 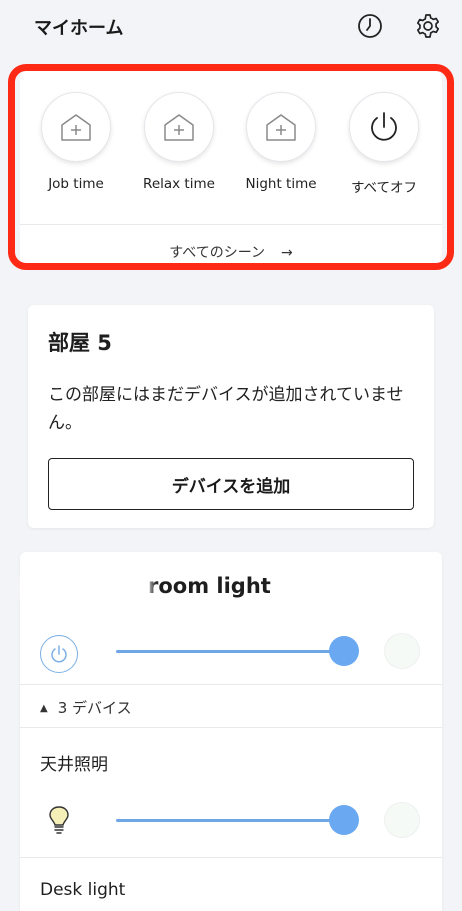 I want to click on power-icon, so click(x=59, y=654).